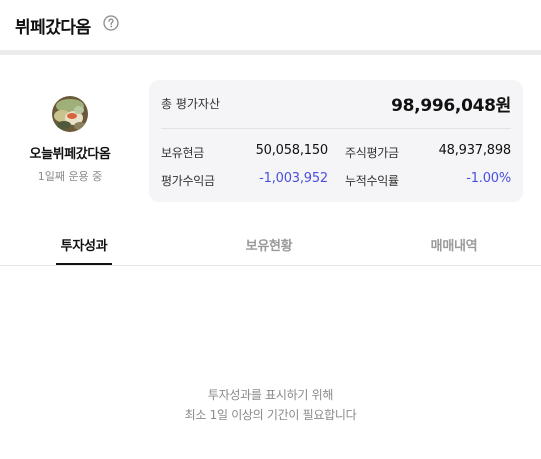 The height and width of the screenshot is (459, 541). What do you see at coordinates (191, 104) in the screenshot?
I see `total-asset-label: 총 평가자산` at bounding box center [191, 104].